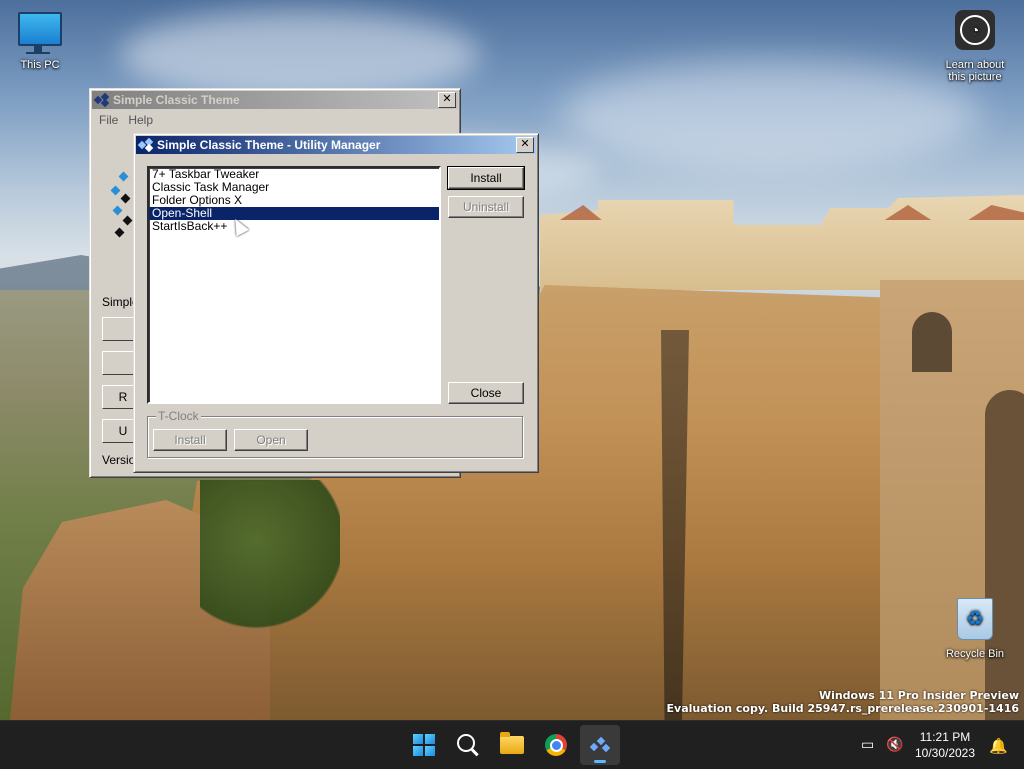 The height and width of the screenshot is (769, 1024). I want to click on menu-bar: File Help, so click(275, 120).